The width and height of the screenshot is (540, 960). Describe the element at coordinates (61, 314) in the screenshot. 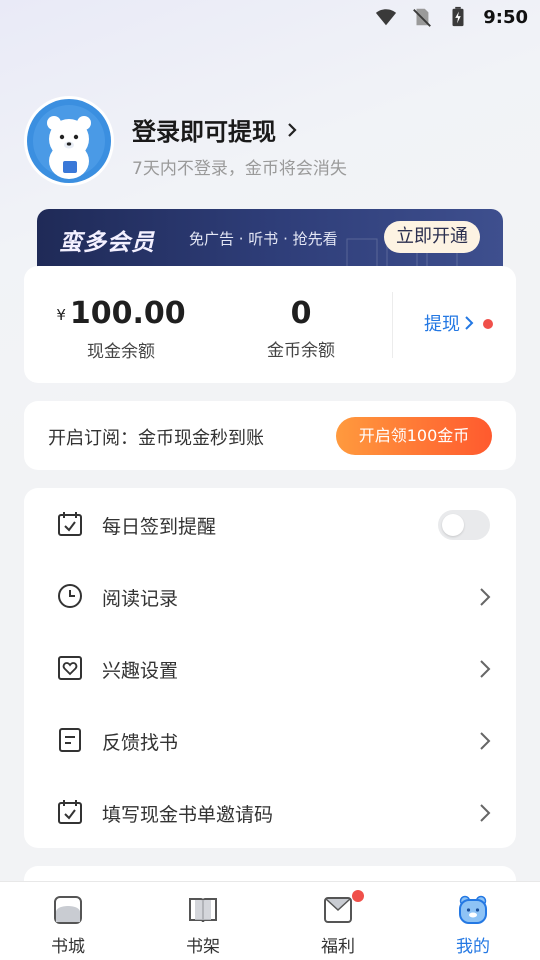

I see `currency-symbol: ¥` at that location.